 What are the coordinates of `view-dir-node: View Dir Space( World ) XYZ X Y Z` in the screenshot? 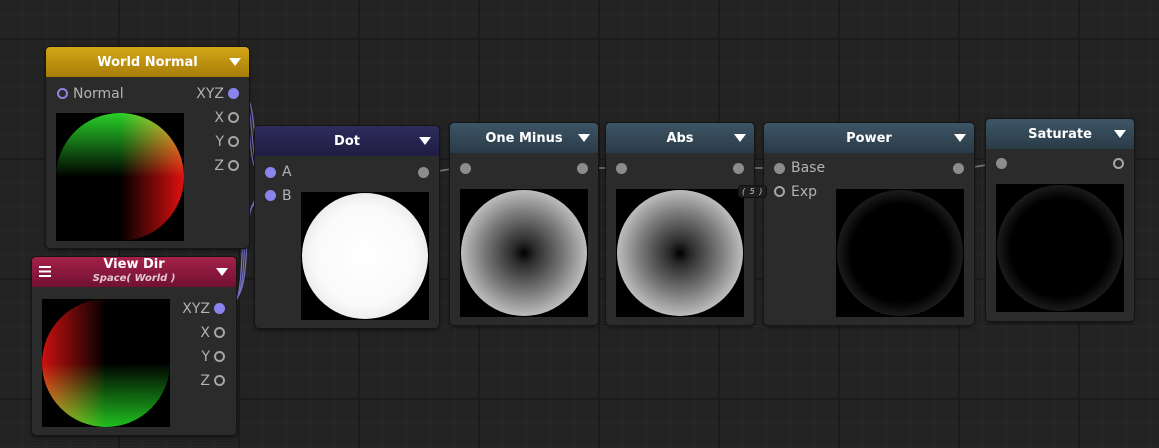 It's located at (134, 346).